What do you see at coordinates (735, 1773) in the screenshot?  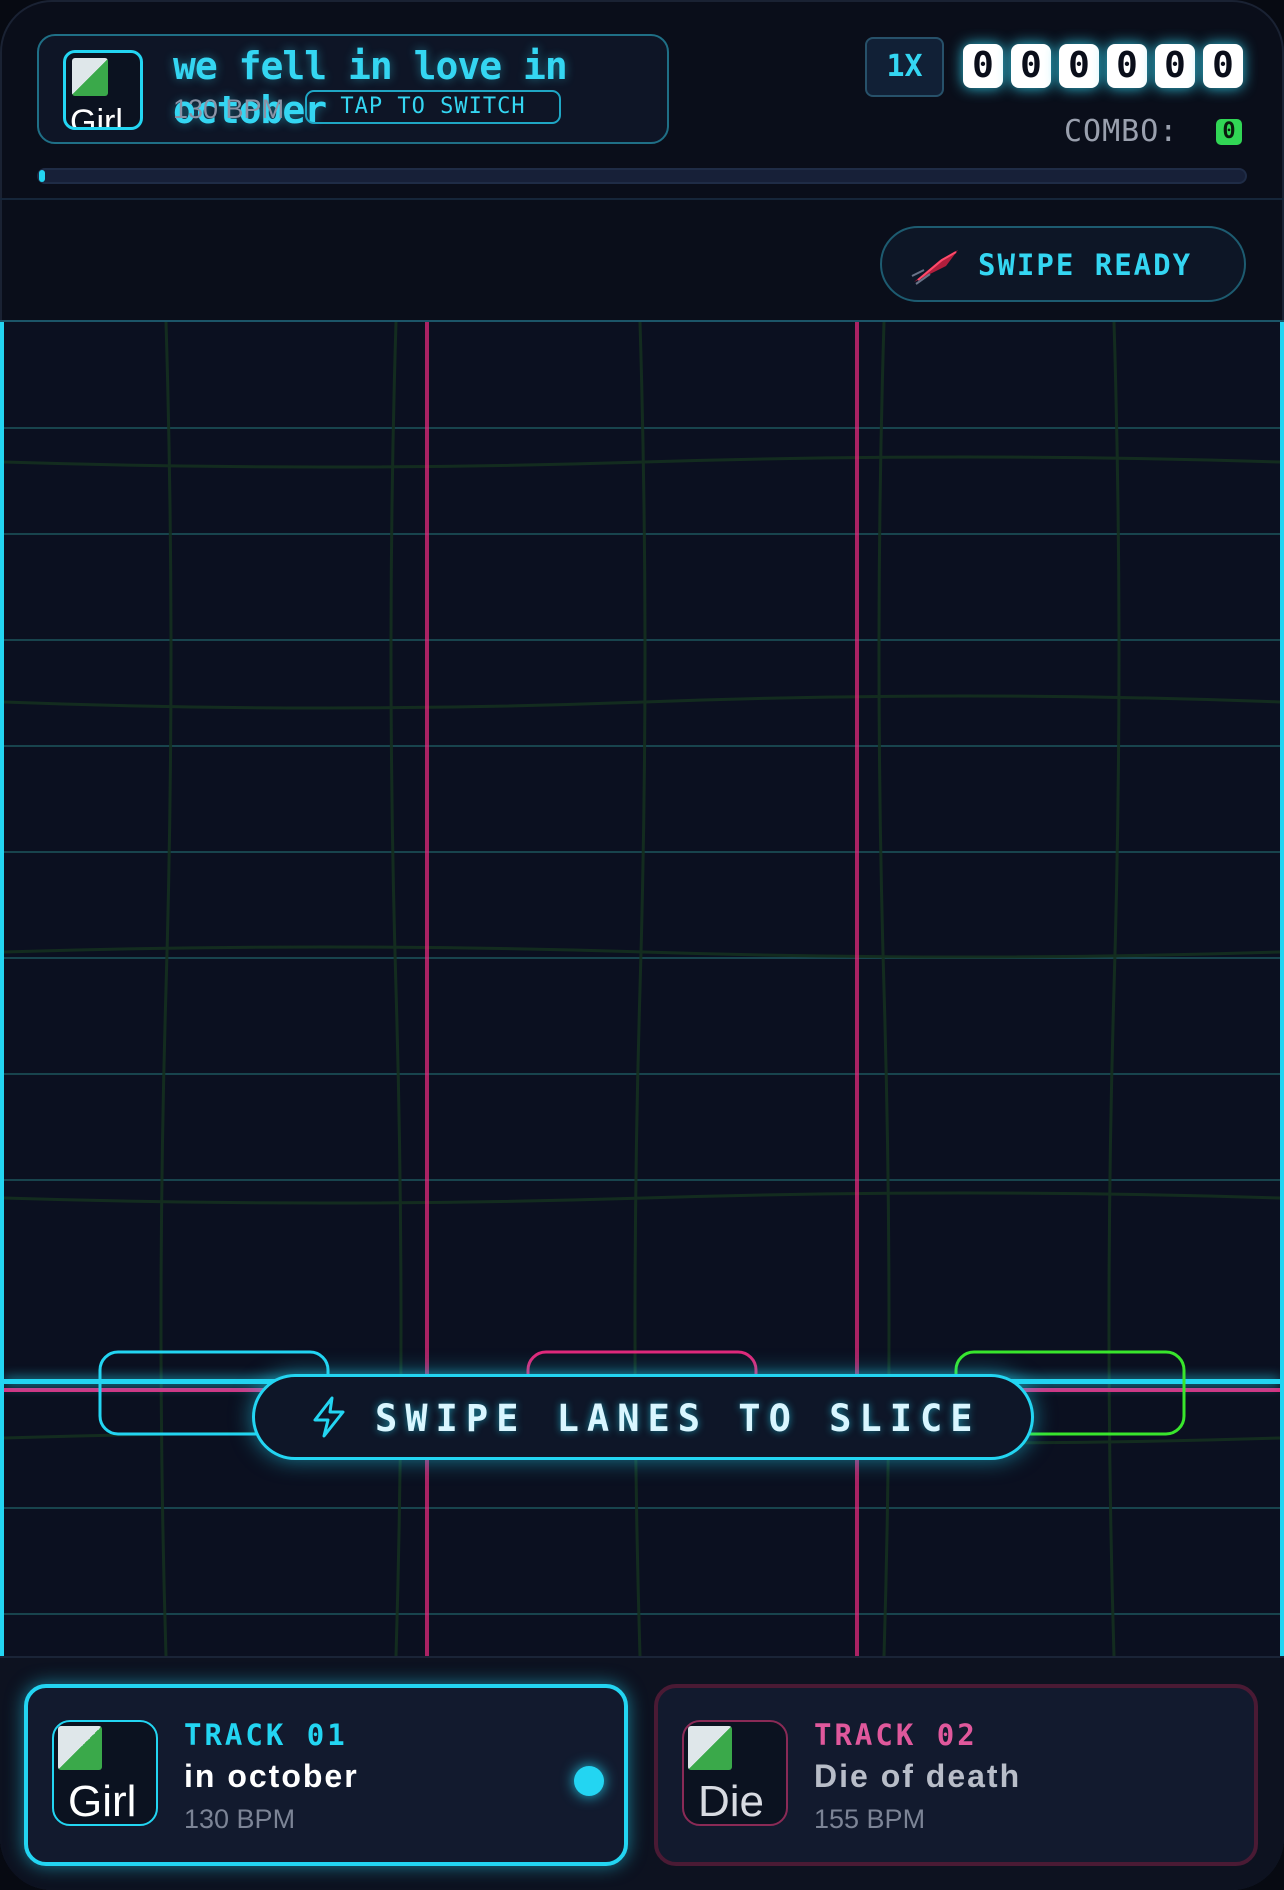 I see `track-cover: Die` at bounding box center [735, 1773].